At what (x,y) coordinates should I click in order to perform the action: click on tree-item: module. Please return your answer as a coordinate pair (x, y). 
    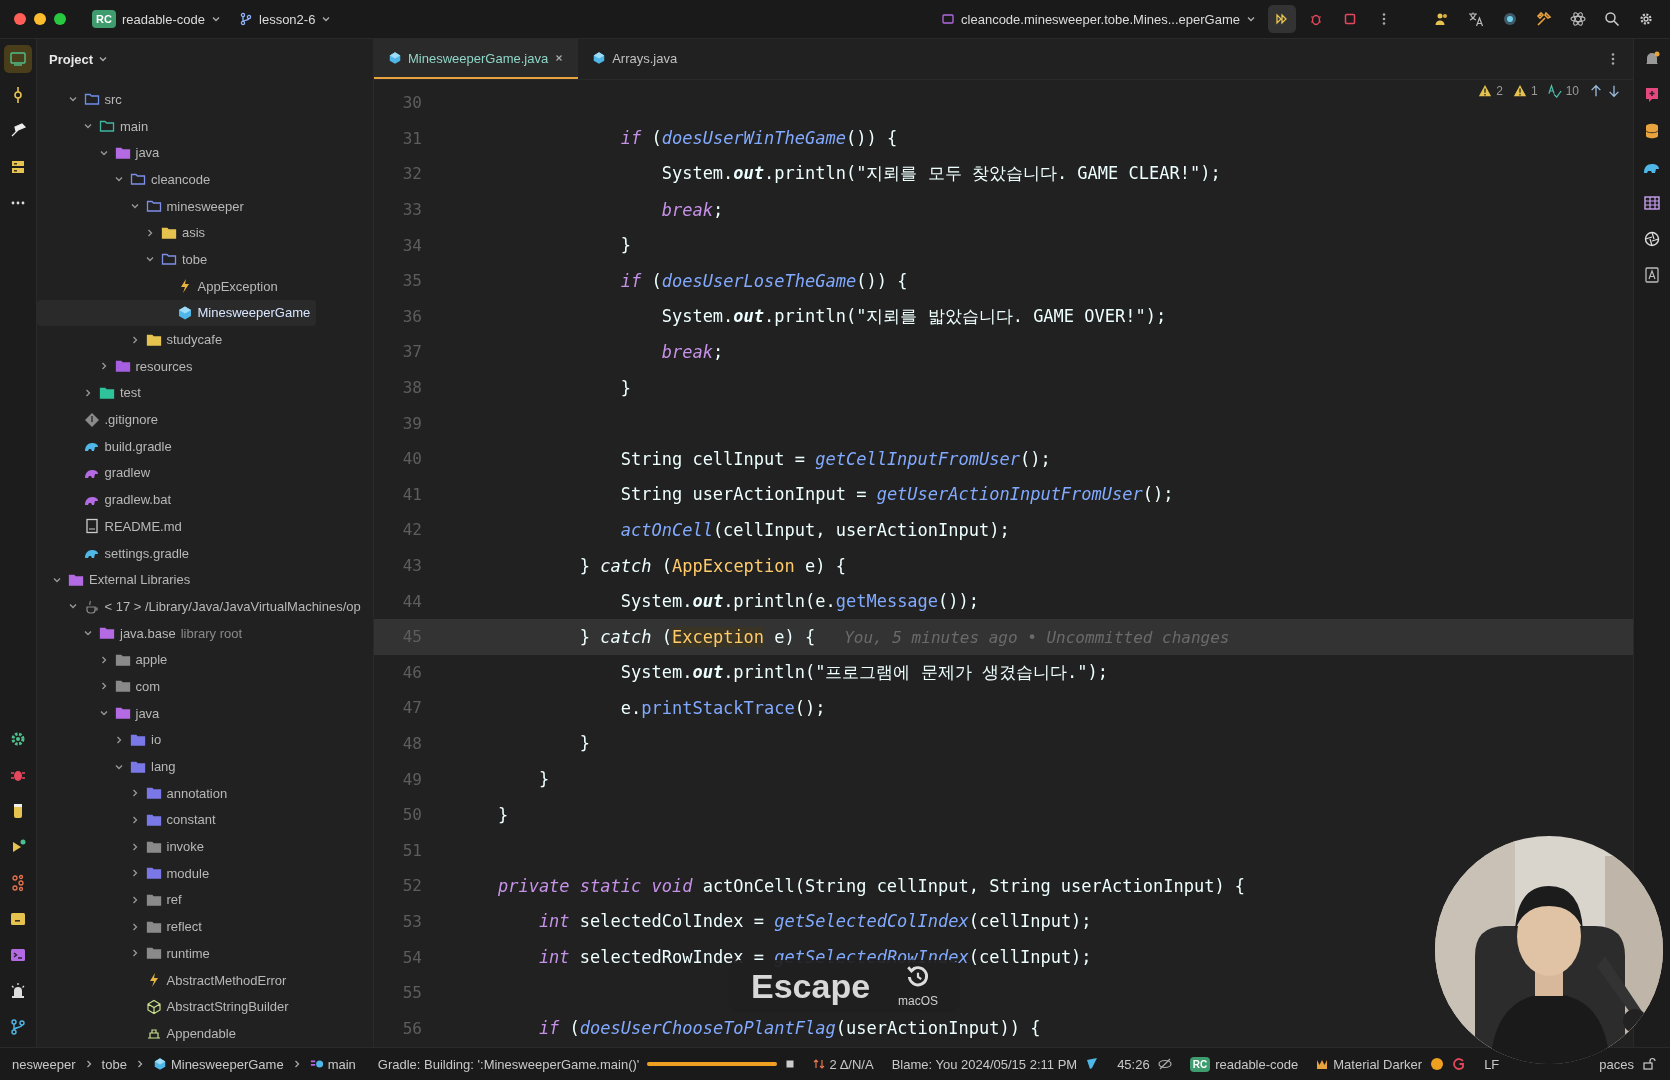
    Looking at the image, I should click on (162, 873).